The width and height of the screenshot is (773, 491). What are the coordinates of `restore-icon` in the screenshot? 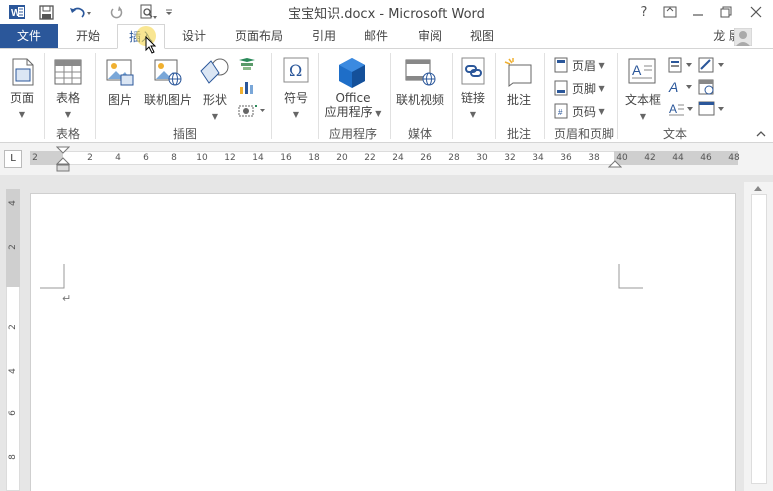 It's located at (726, 12).